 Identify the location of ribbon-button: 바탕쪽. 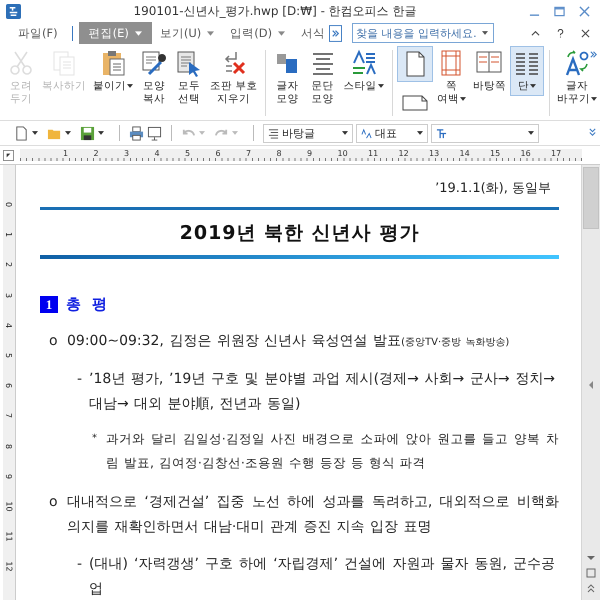
(489, 71).